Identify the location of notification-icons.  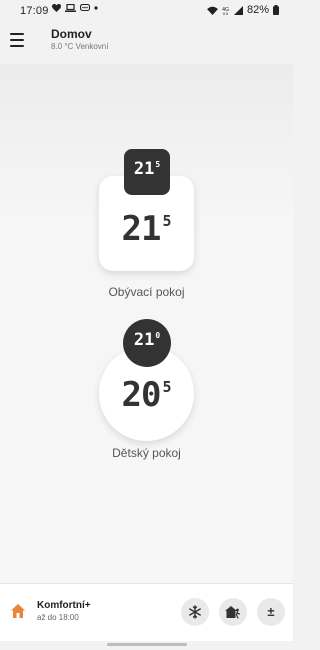
(75, 8).